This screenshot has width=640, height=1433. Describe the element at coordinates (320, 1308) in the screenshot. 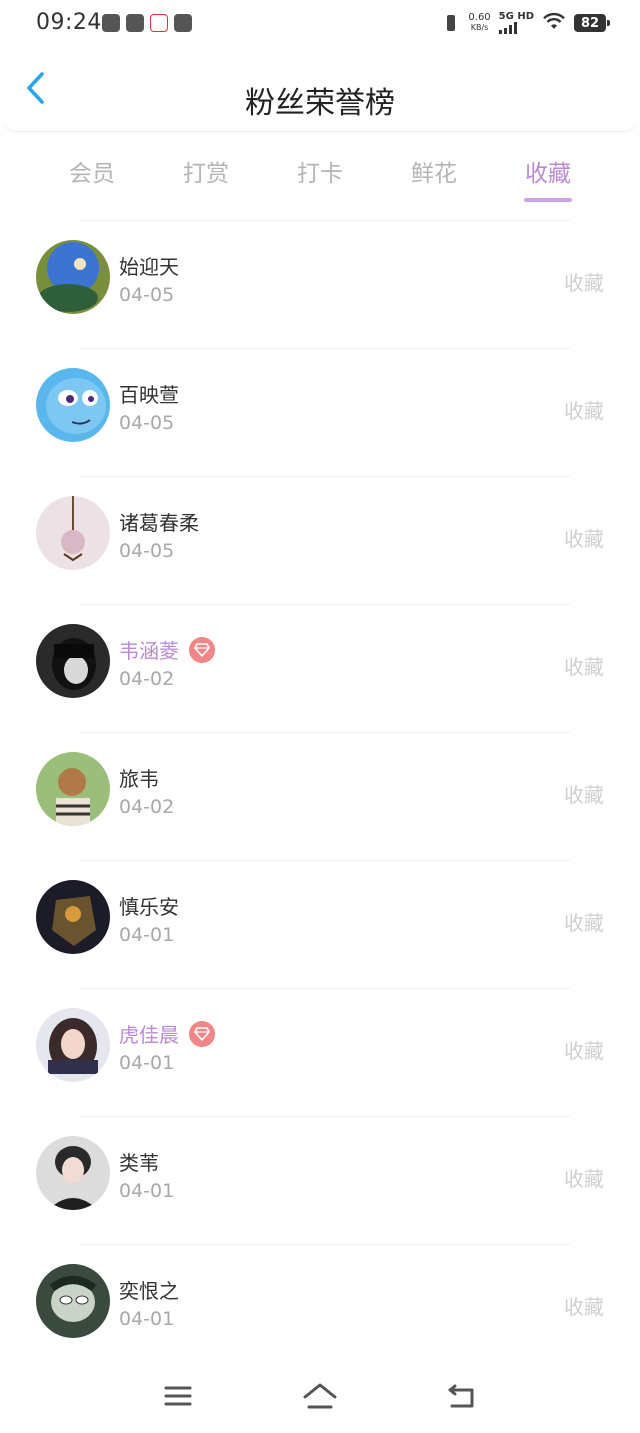

I see `list-item: 奕恨之 04-01 收藏` at that location.